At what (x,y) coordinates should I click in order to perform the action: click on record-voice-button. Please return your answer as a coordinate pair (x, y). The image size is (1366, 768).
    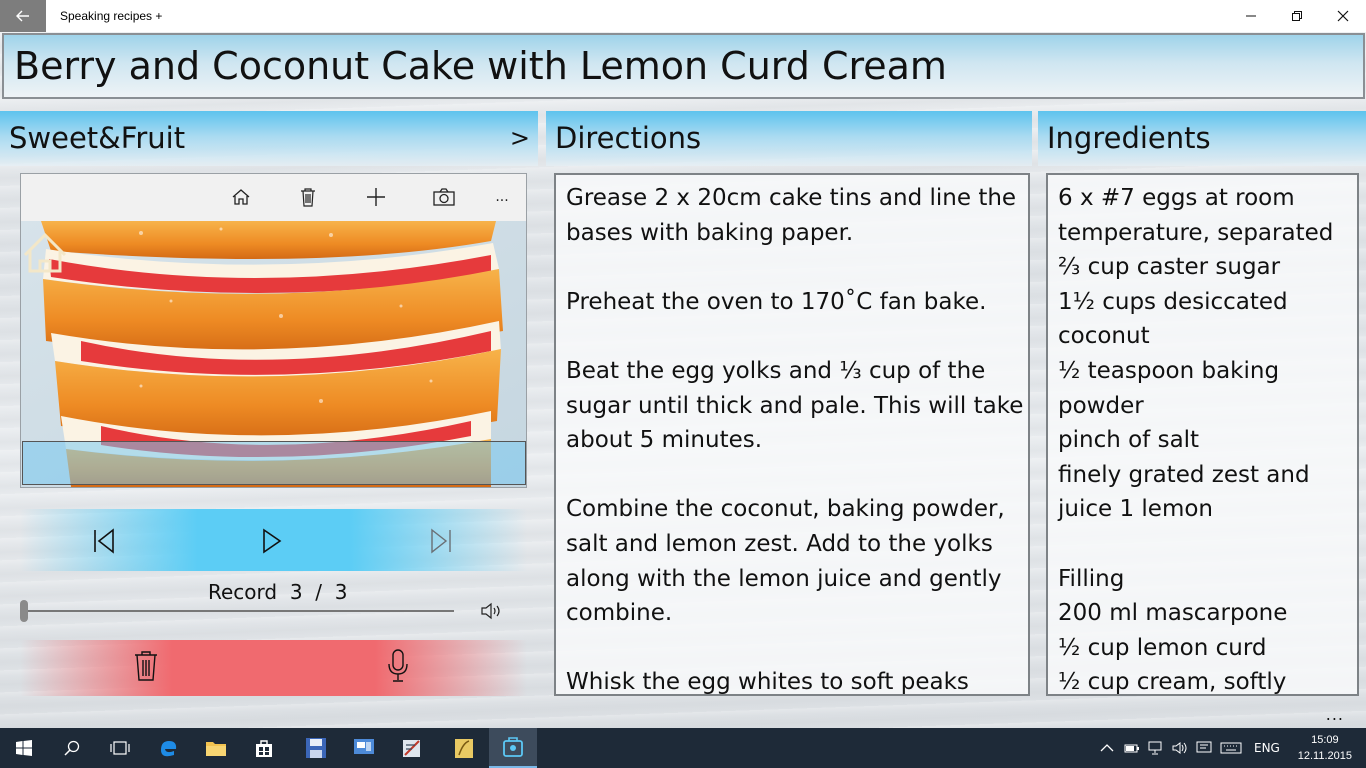
    Looking at the image, I should click on (398, 665).